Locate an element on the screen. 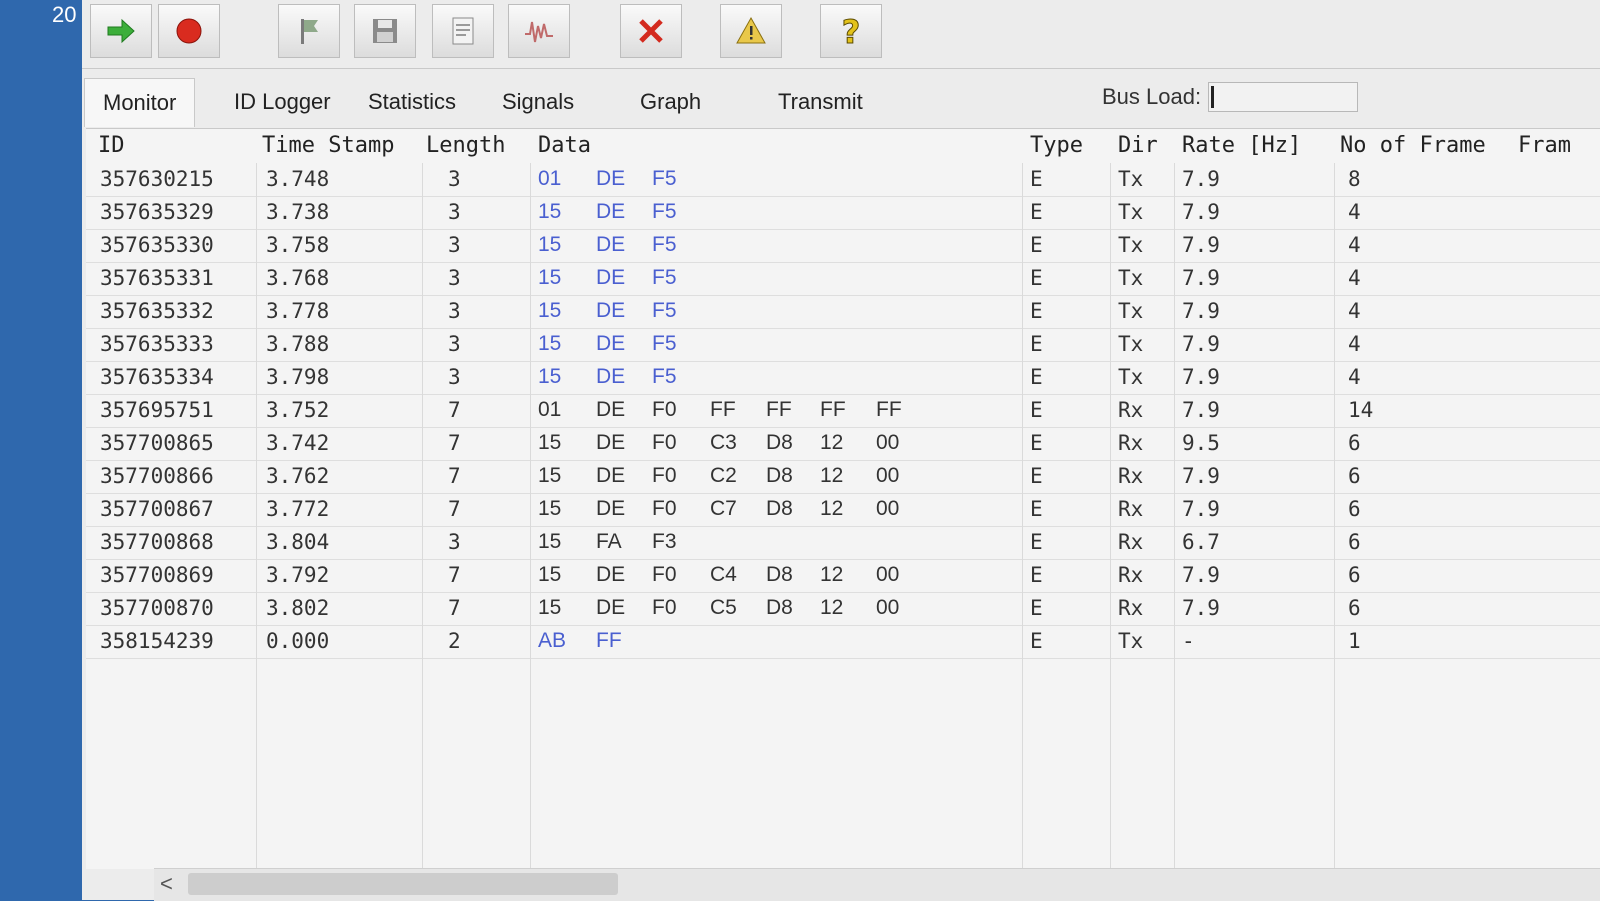 This screenshot has height=901, width=1600. table-row: 357635332 3.778 3 E Tx 7.9 4 15 DE F5 is located at coordinates (843, 312).